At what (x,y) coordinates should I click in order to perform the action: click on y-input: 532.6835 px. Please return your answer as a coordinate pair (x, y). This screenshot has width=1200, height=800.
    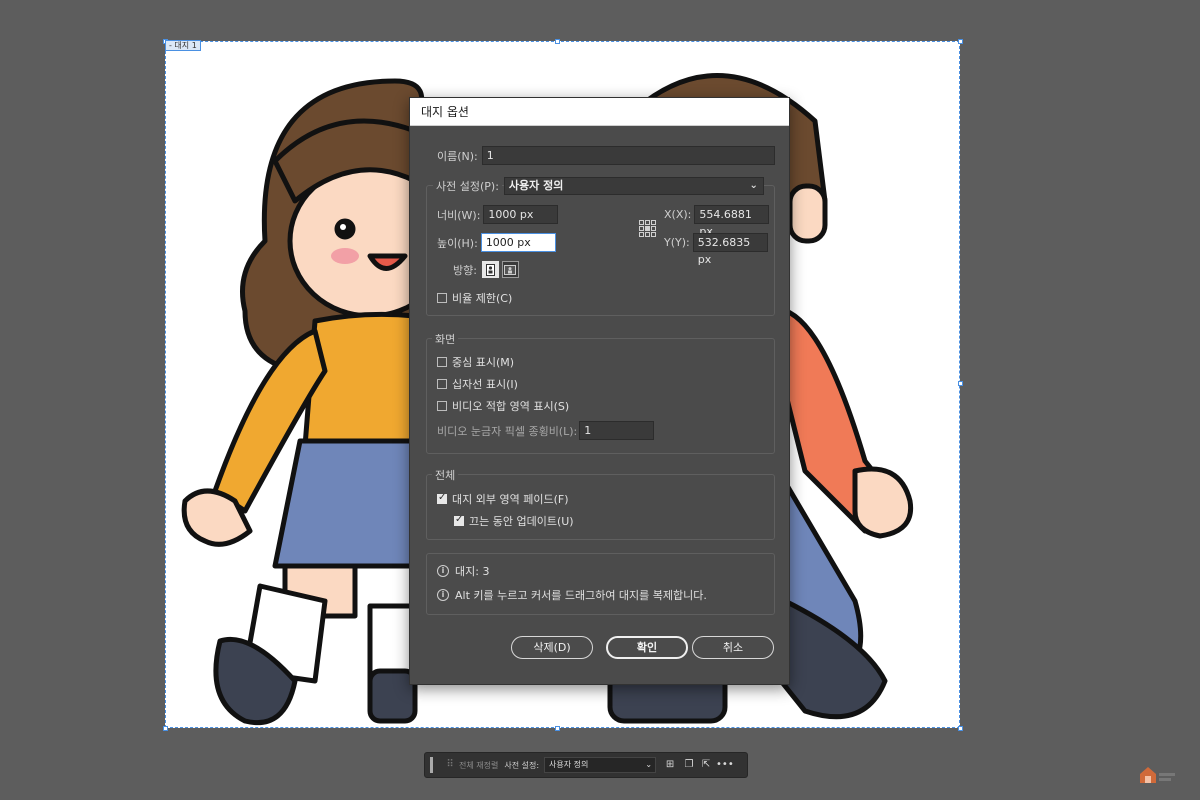
    Looking at the image, I should click on (730, 249).